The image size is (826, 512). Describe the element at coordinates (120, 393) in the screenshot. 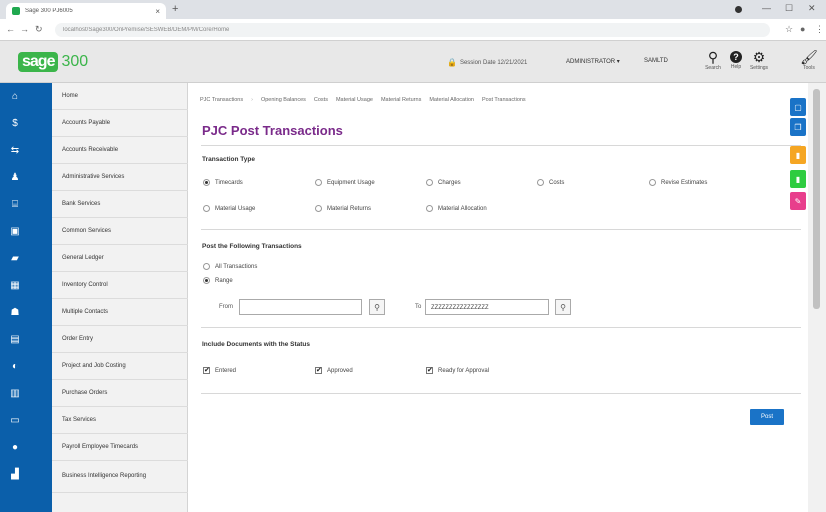

I see `sidebar-item-purchase-orders: Purchase Orders` at that location.